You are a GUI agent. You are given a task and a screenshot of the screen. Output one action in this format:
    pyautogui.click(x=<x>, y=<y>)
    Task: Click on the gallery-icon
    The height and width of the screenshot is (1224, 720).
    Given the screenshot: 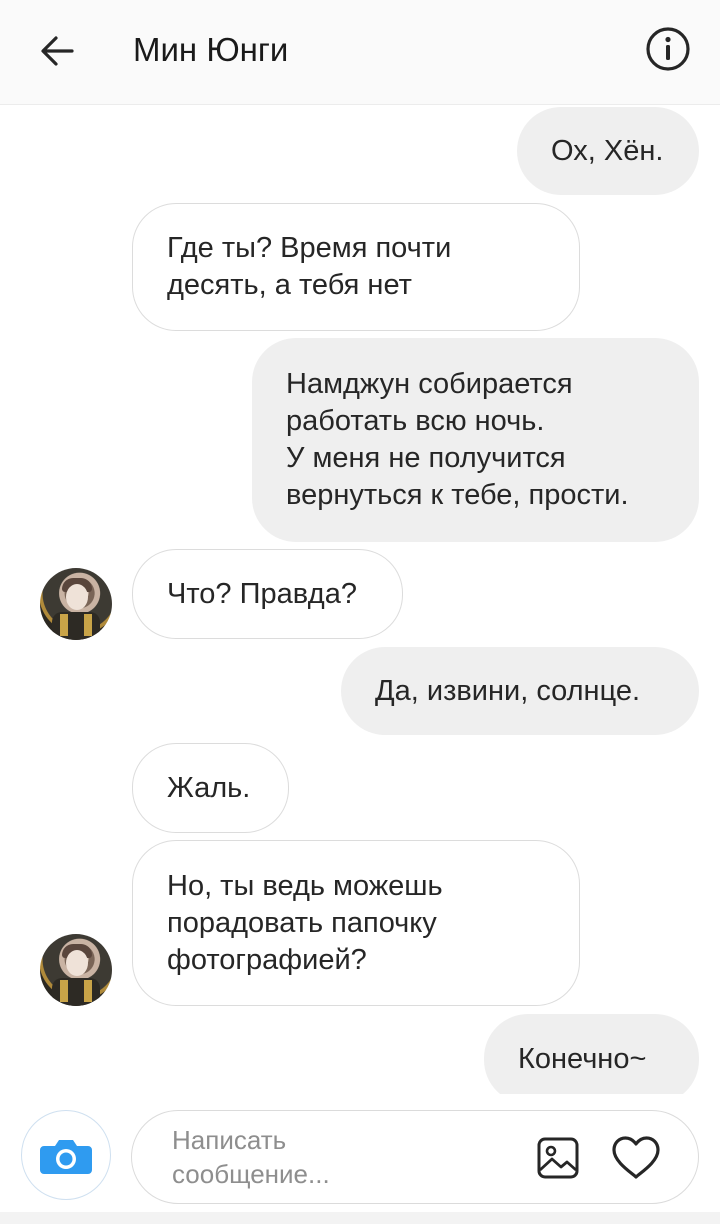 What is the action you would take?
    pyautogui.click(x=558, y=1158)
    